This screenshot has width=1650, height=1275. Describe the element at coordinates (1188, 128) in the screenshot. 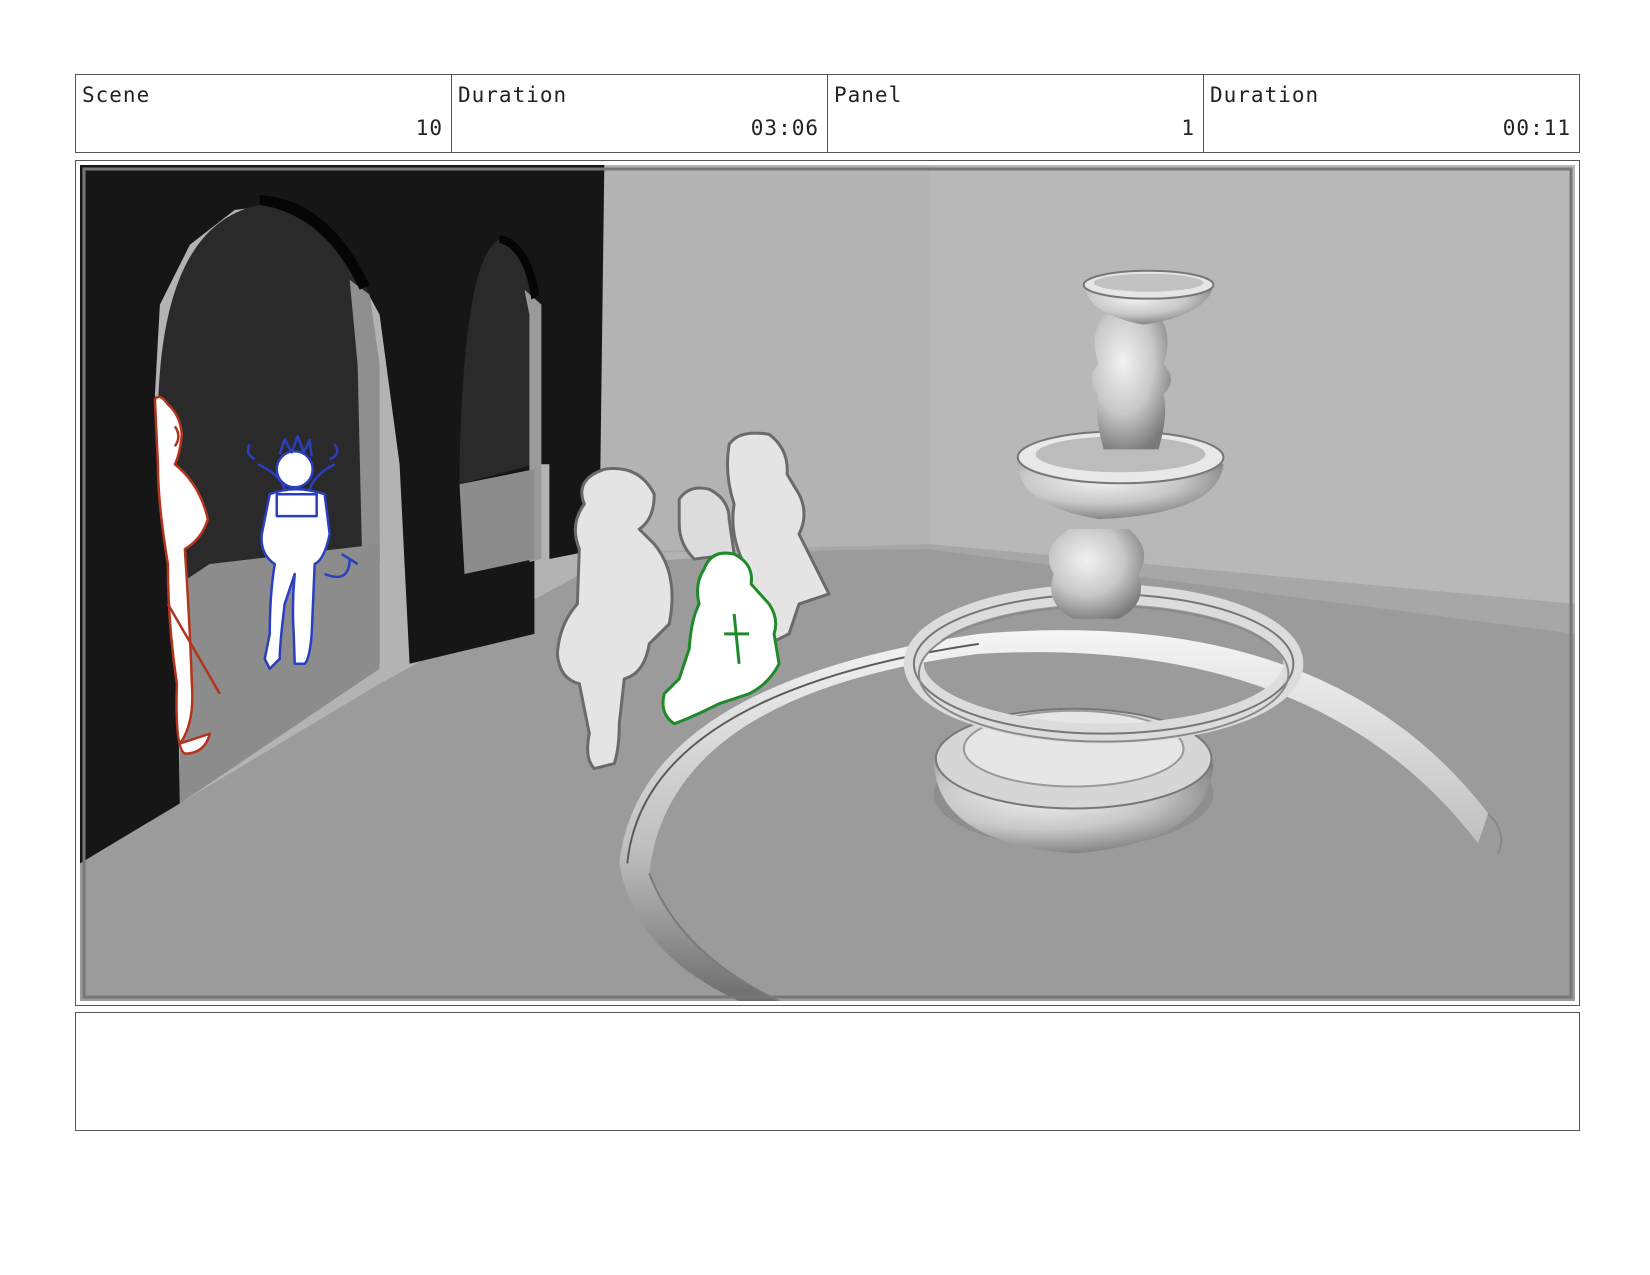

I see `panel-number: 1` at that location.